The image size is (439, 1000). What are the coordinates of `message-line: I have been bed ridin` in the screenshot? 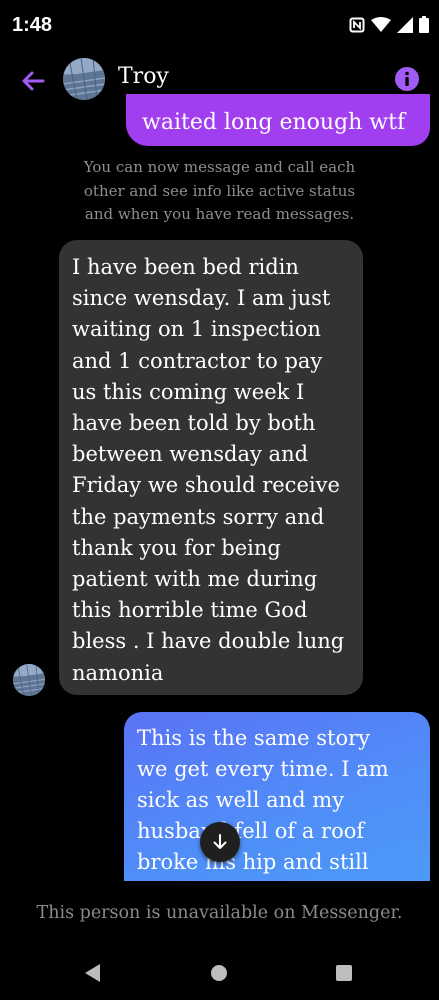 It's located at (185, 267).